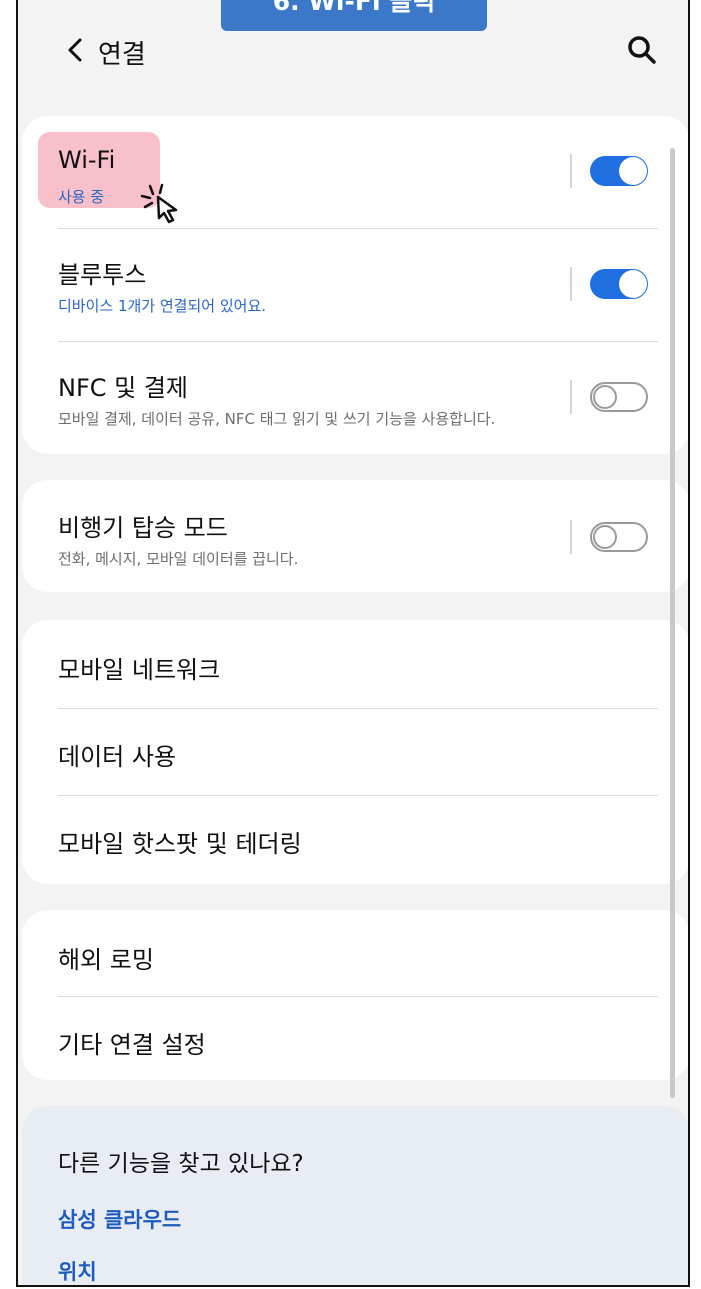 The image size is (701, 1289). I want to click on data-usage-label: 데이터 사용, so click(117, 757).